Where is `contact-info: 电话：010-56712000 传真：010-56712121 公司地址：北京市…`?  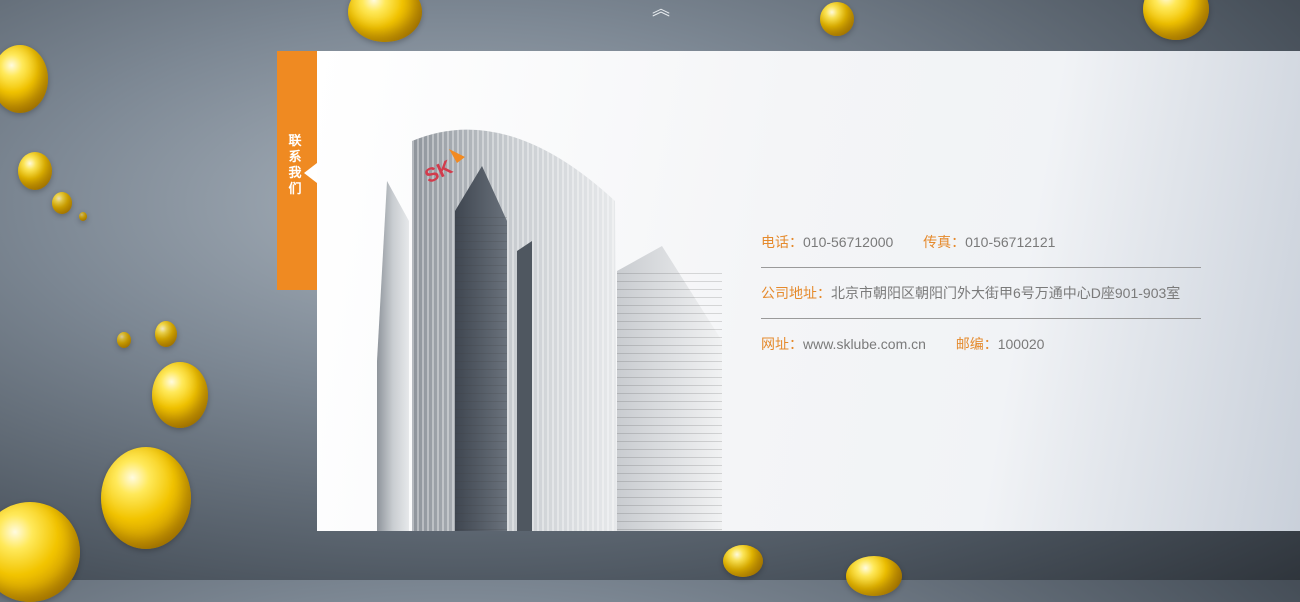
contact-info: 电话：010-56712000 传真：010-56712121 公司地址：北京市… is located at coordinates (981, 293).